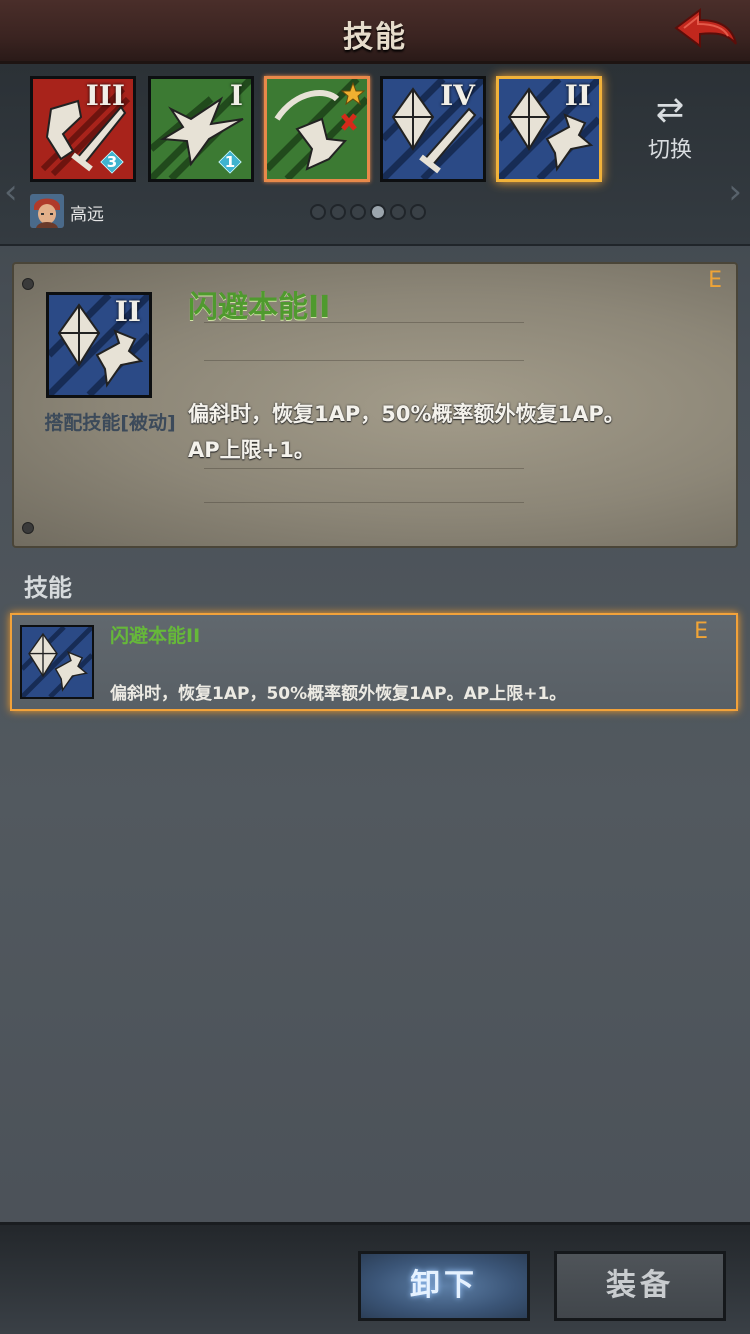  What do you see at coordinates (259, 307) in the screenshot?
I see `skill-name: 闪避本能II` at bounding box center [259, 307].